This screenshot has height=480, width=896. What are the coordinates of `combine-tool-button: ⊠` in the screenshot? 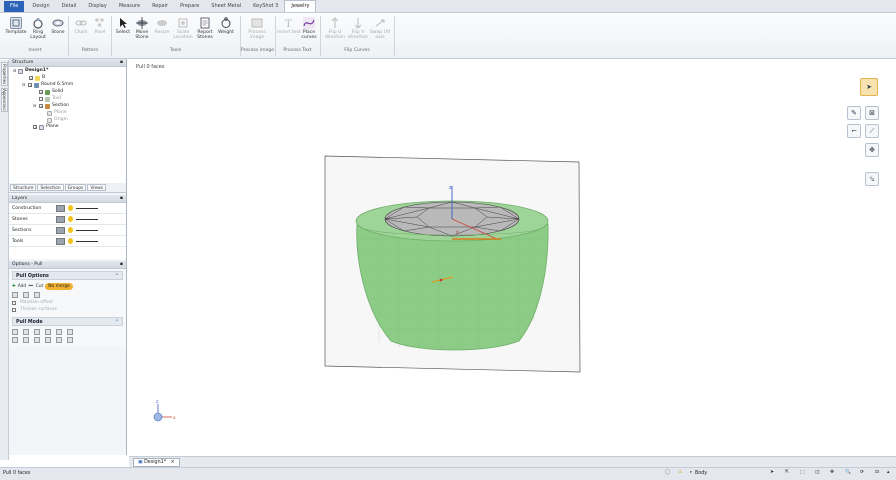 It's located at (872, 113).